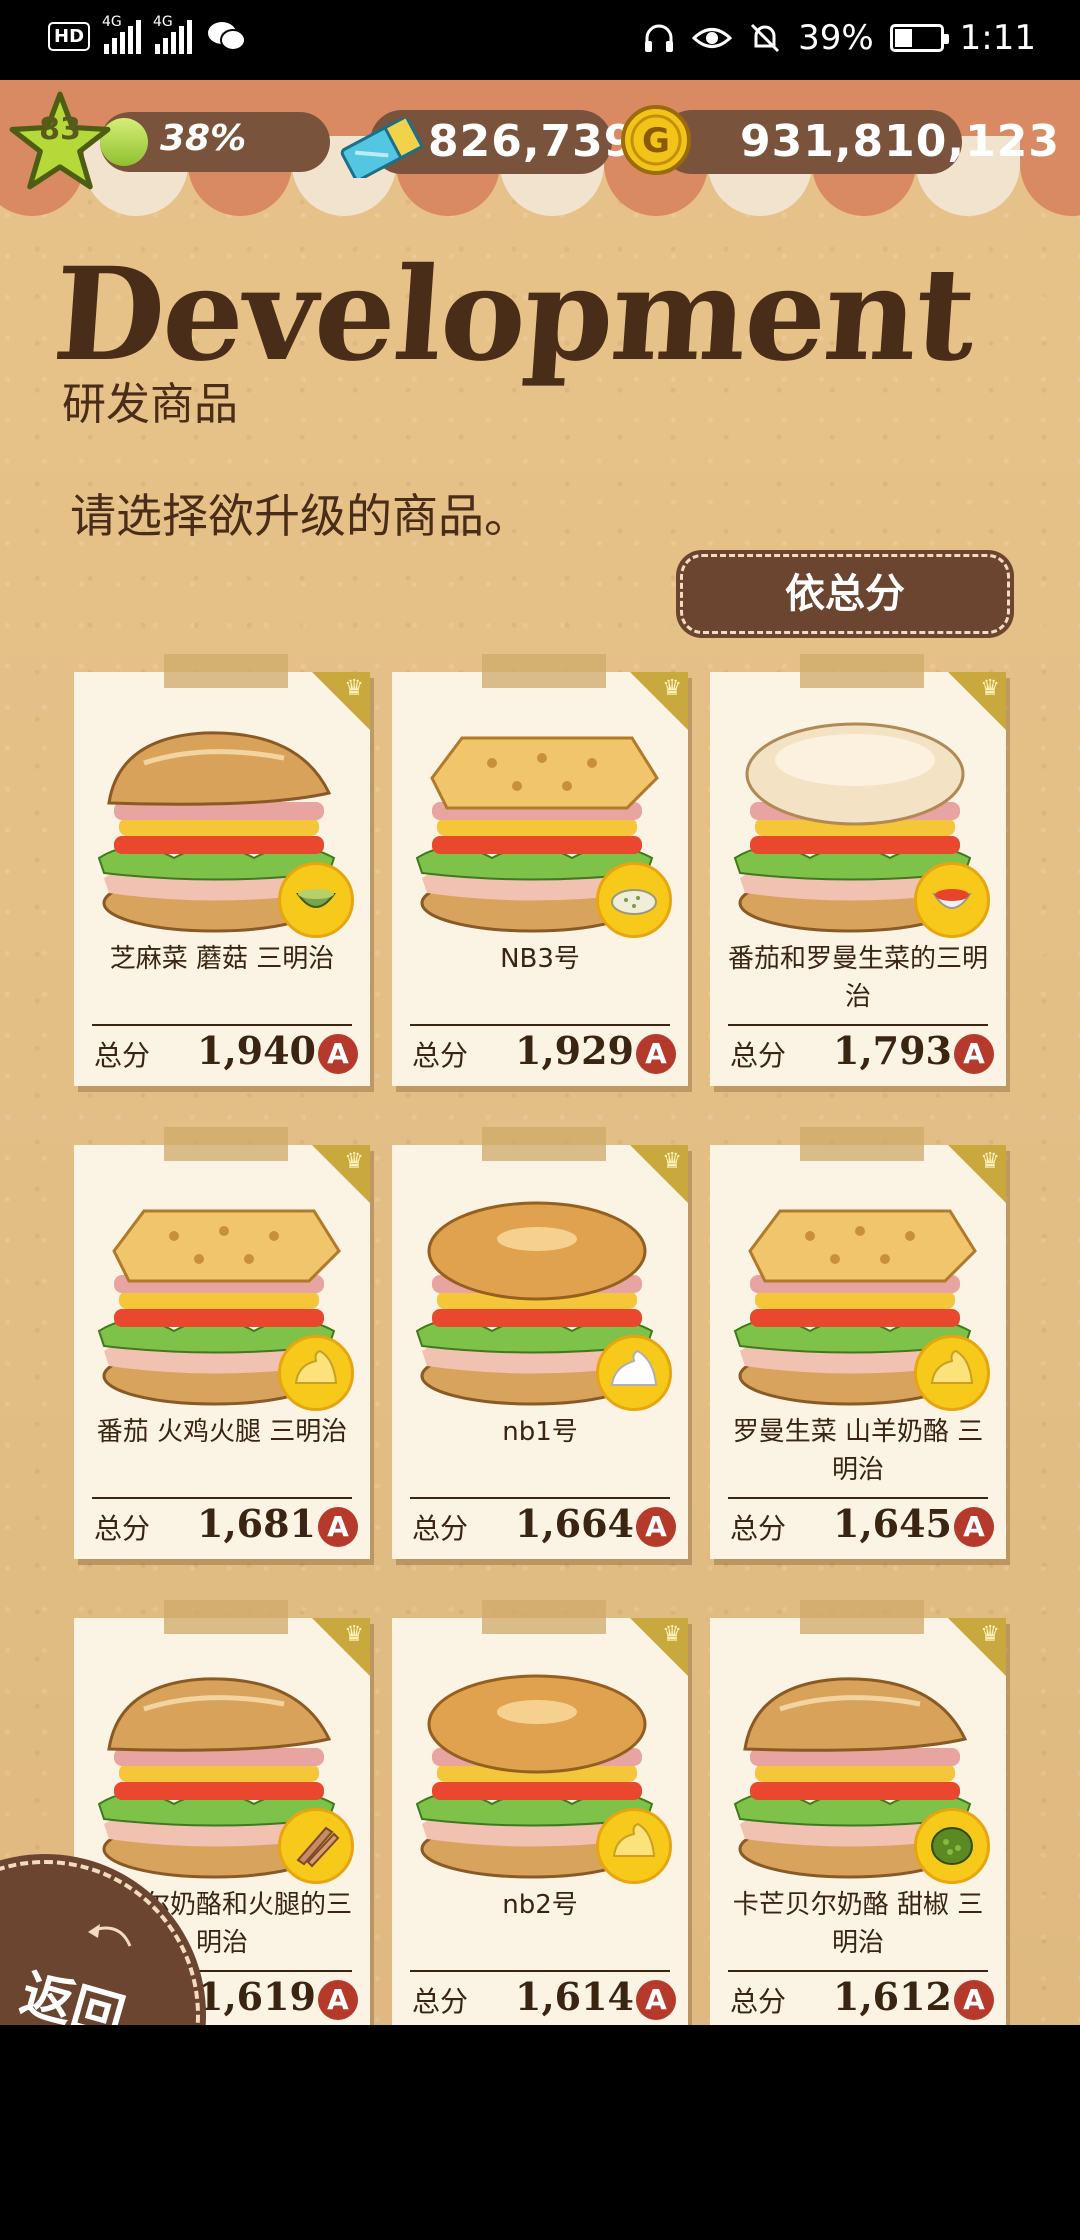 The image size is (1080, 2240). I want to click on sort-by-score-button: 依总分, so click(845, 594).